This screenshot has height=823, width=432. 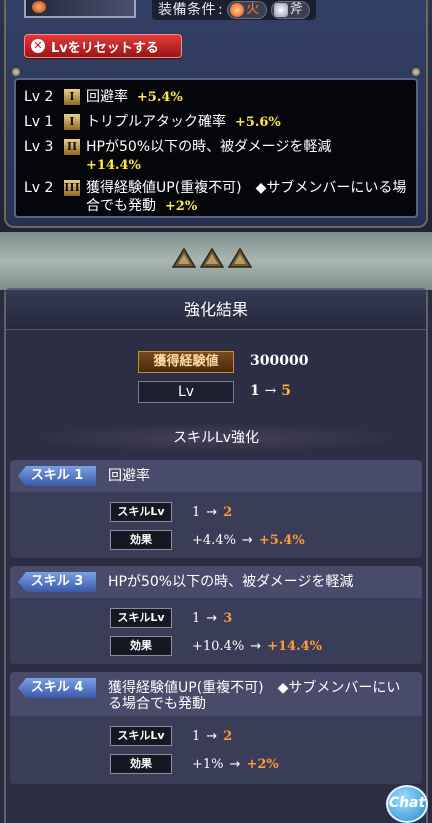 What do you see at coordinates (216, 438) in the screenshot?
I see `skill-lv-section-title: スキルLv強化` at bounding box center [216, 438].